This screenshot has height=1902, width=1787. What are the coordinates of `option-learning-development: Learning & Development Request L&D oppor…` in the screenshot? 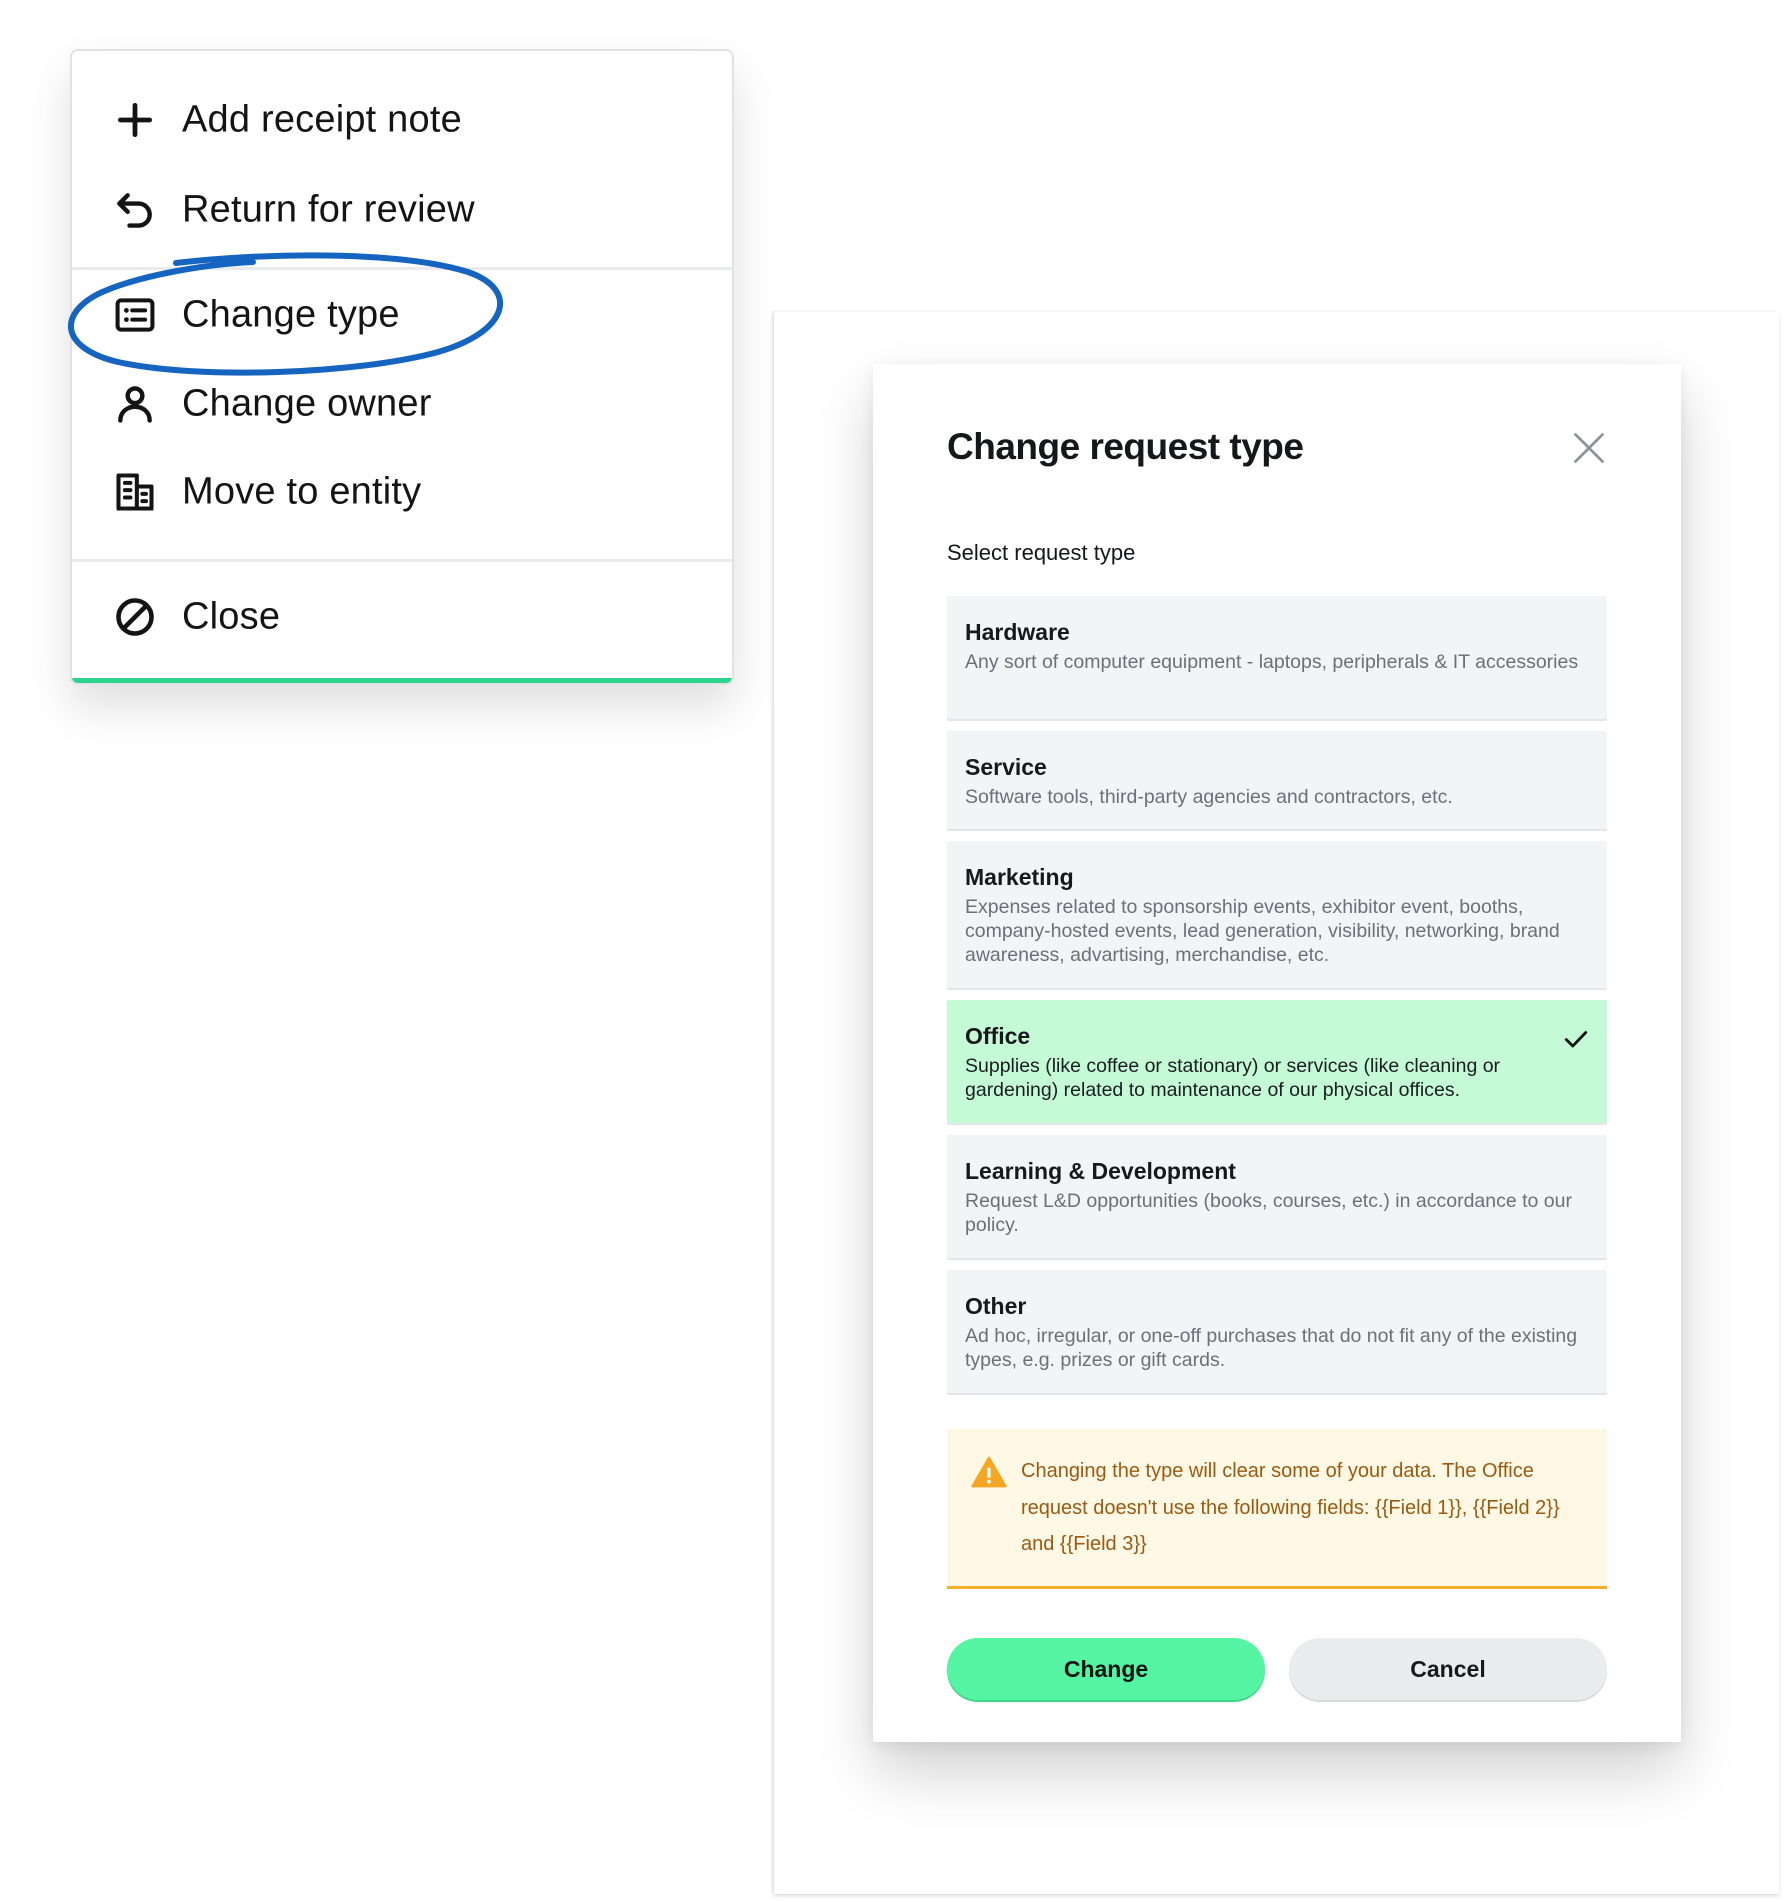 It's located at (1277, 1196).